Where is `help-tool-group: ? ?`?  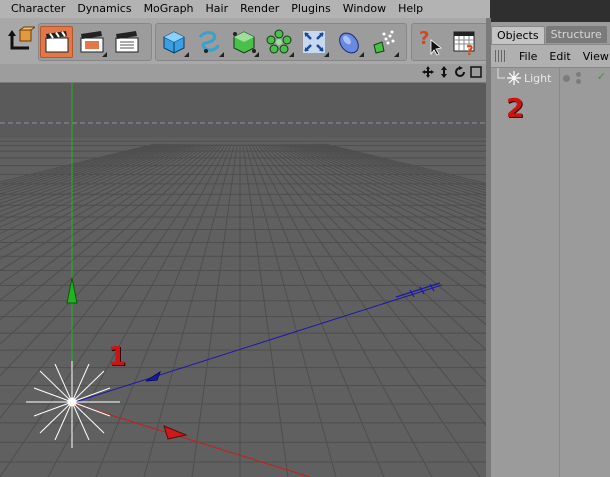 help-tool-group: ? ? is located at coordinates (451, 42).